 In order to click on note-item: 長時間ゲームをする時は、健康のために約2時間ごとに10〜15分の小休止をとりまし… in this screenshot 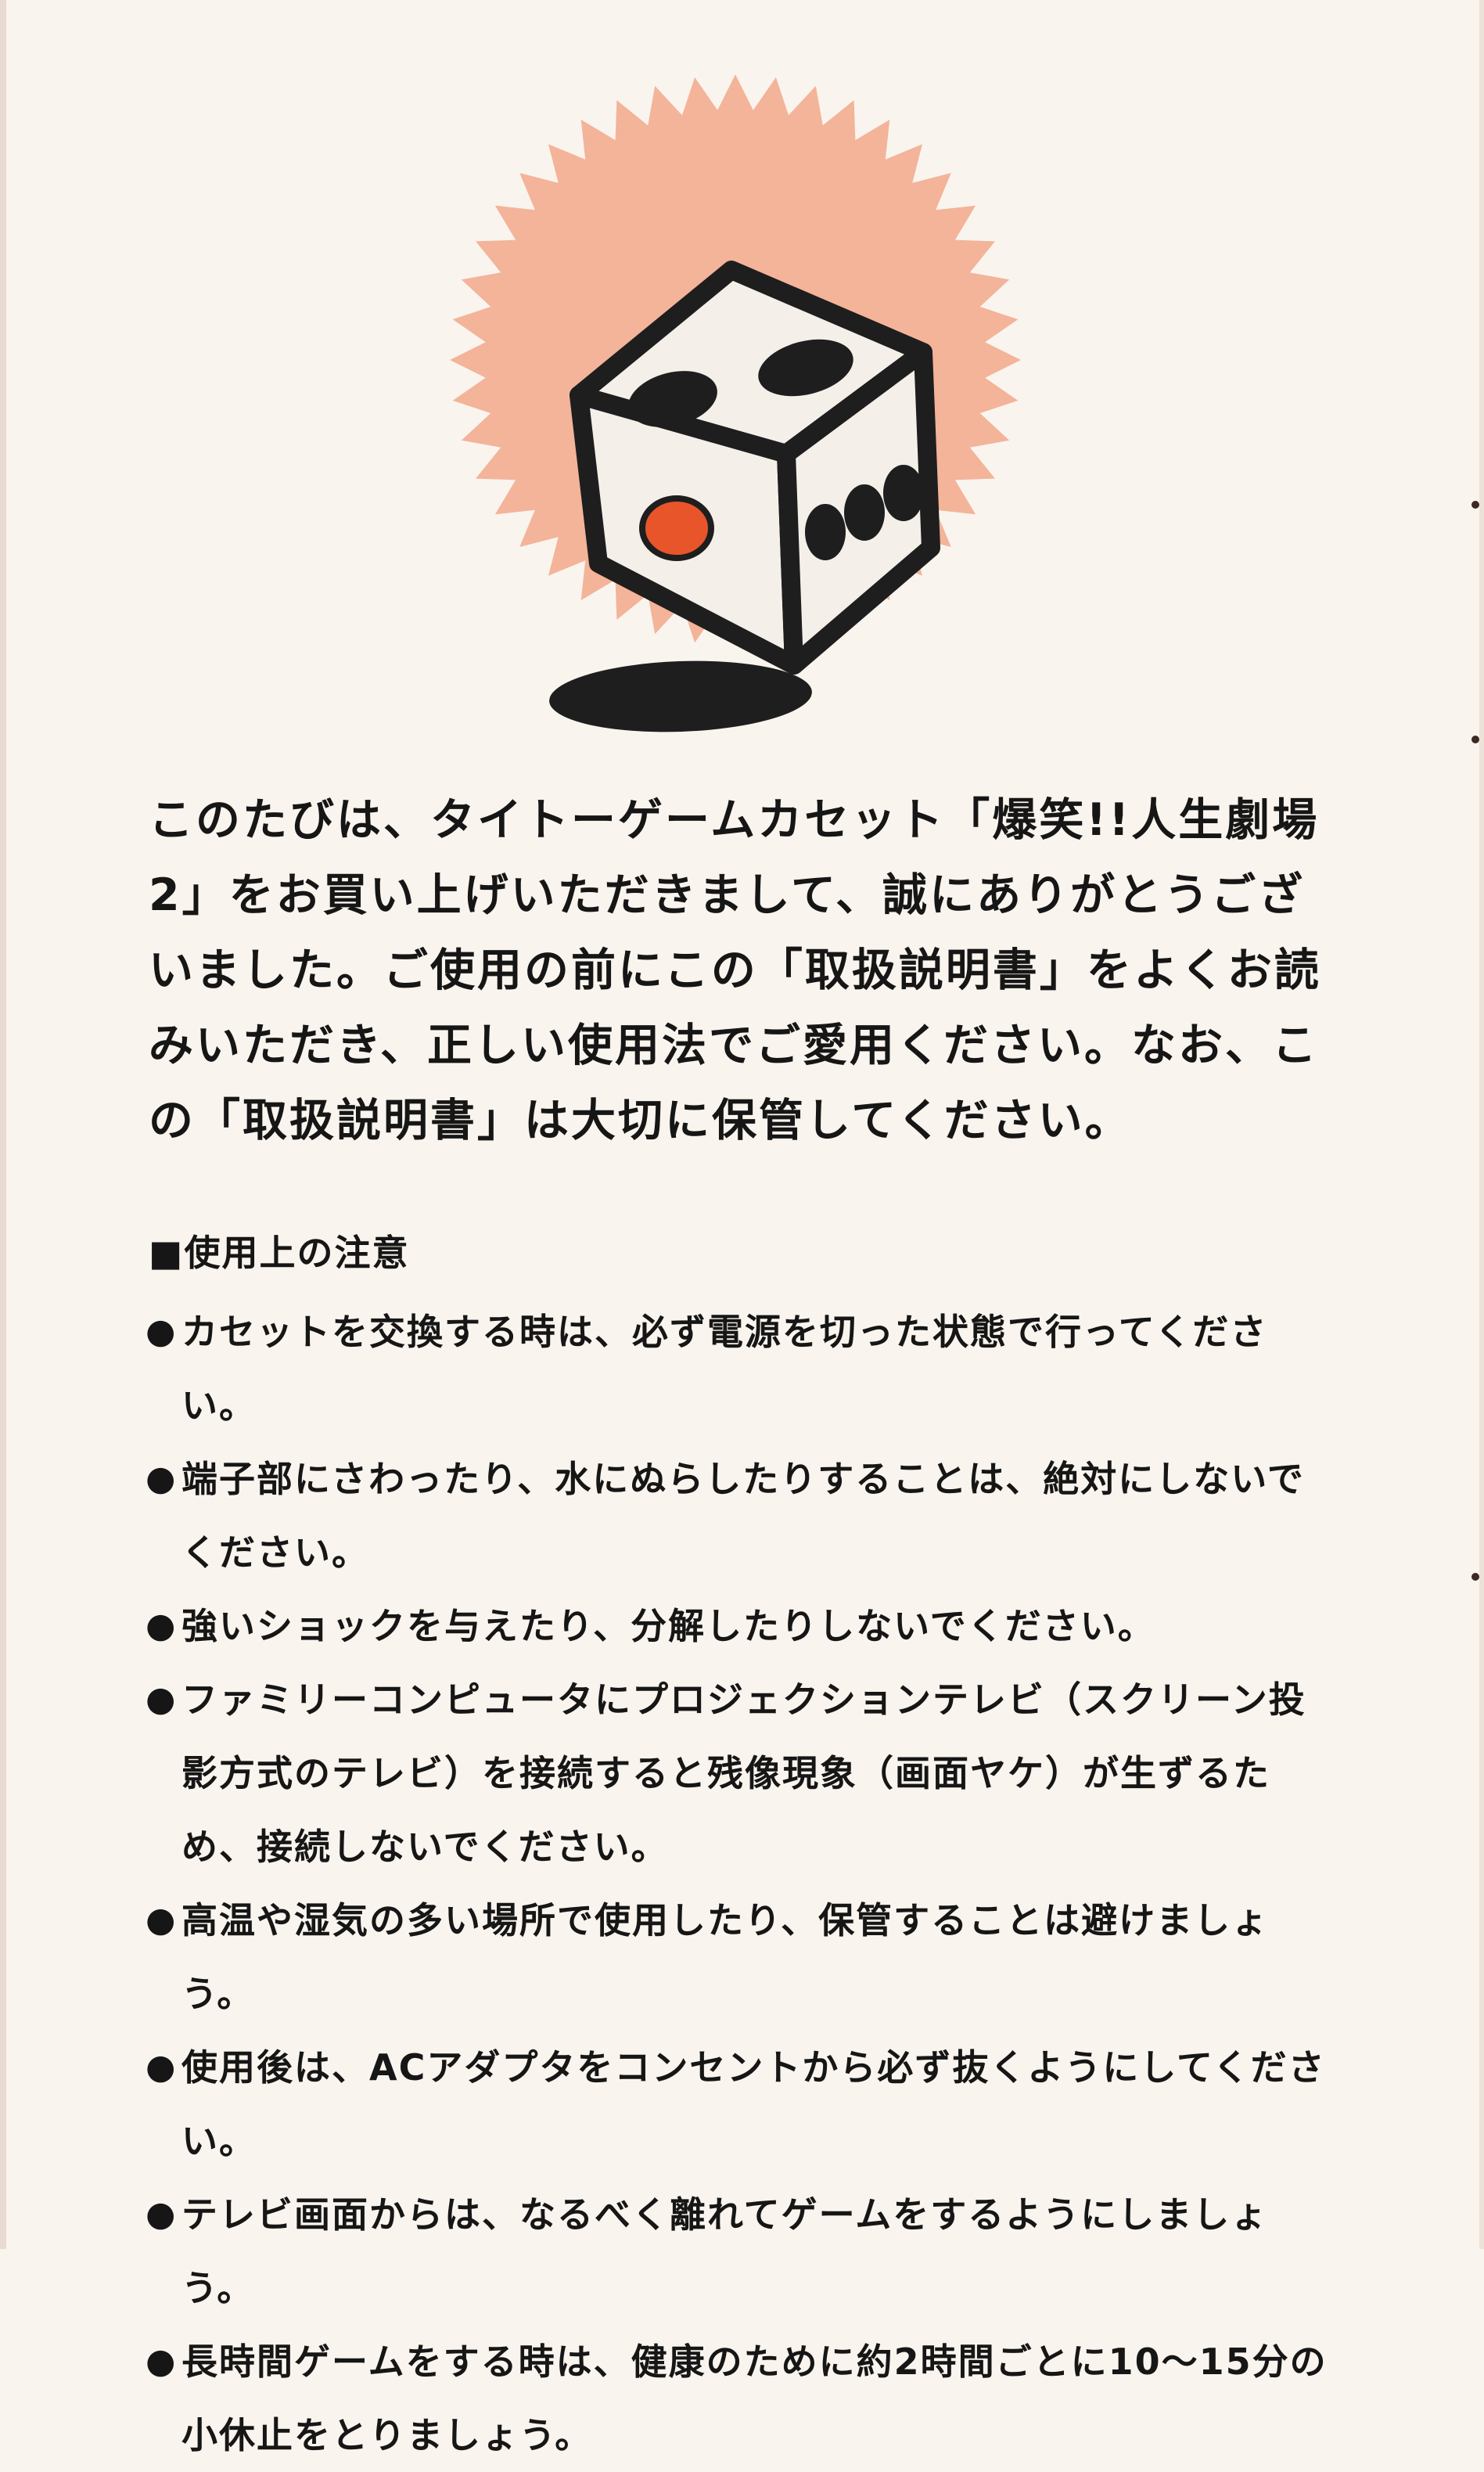, I will do `click(742, 2399)`.